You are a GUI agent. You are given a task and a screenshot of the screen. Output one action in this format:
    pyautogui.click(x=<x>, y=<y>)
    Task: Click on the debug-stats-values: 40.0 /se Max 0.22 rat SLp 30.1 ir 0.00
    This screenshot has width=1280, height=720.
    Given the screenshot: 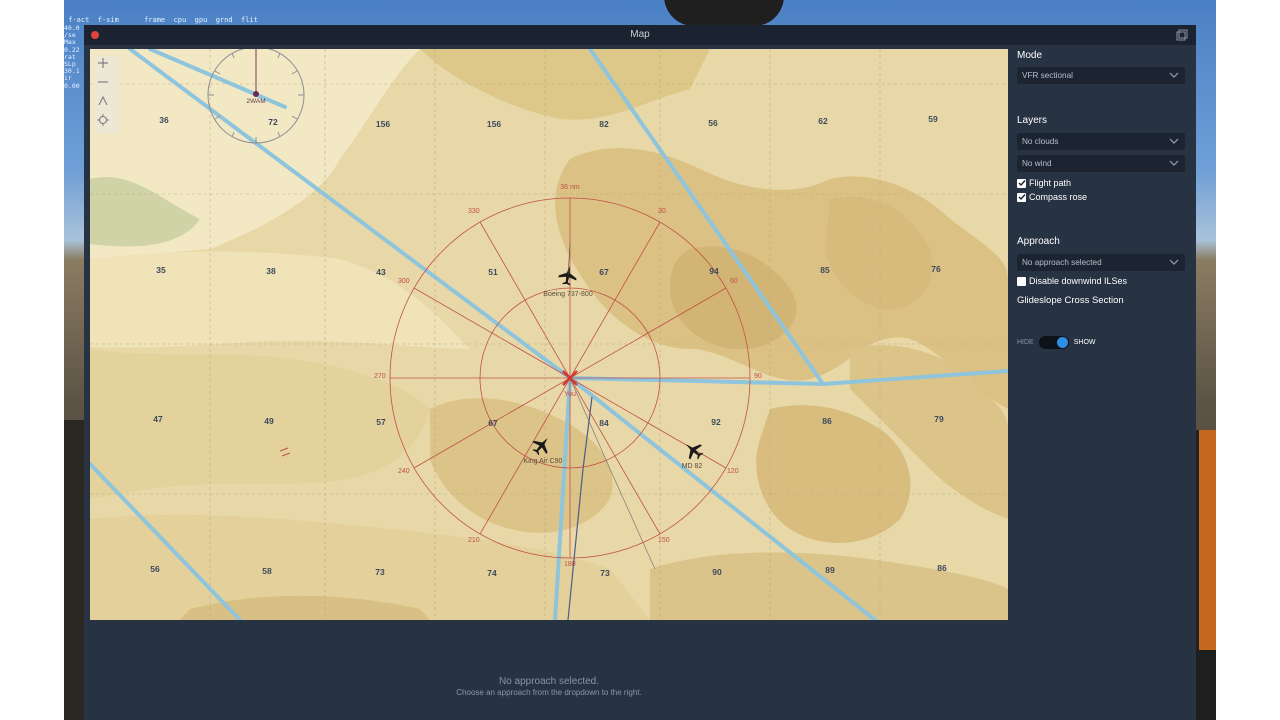 What is the action you would take?
    pyautogui.click(x=75, y=57)
    